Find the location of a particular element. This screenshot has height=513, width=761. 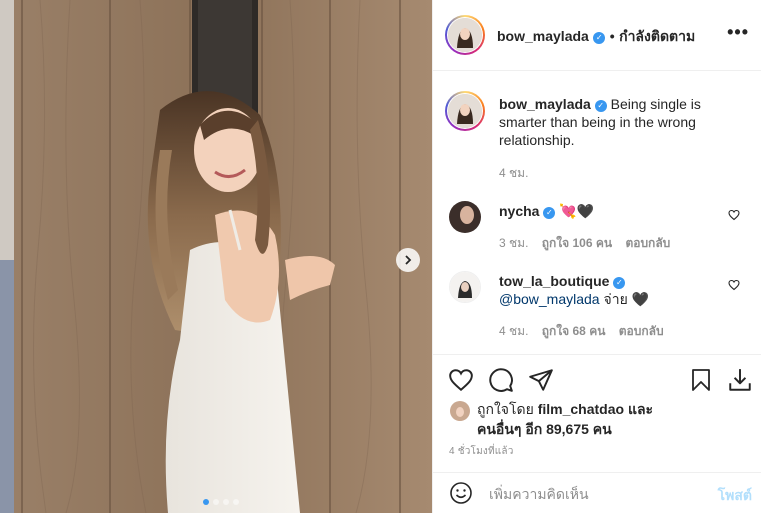

comment-body: 💘🖤 is located at coordinates (577, 211).